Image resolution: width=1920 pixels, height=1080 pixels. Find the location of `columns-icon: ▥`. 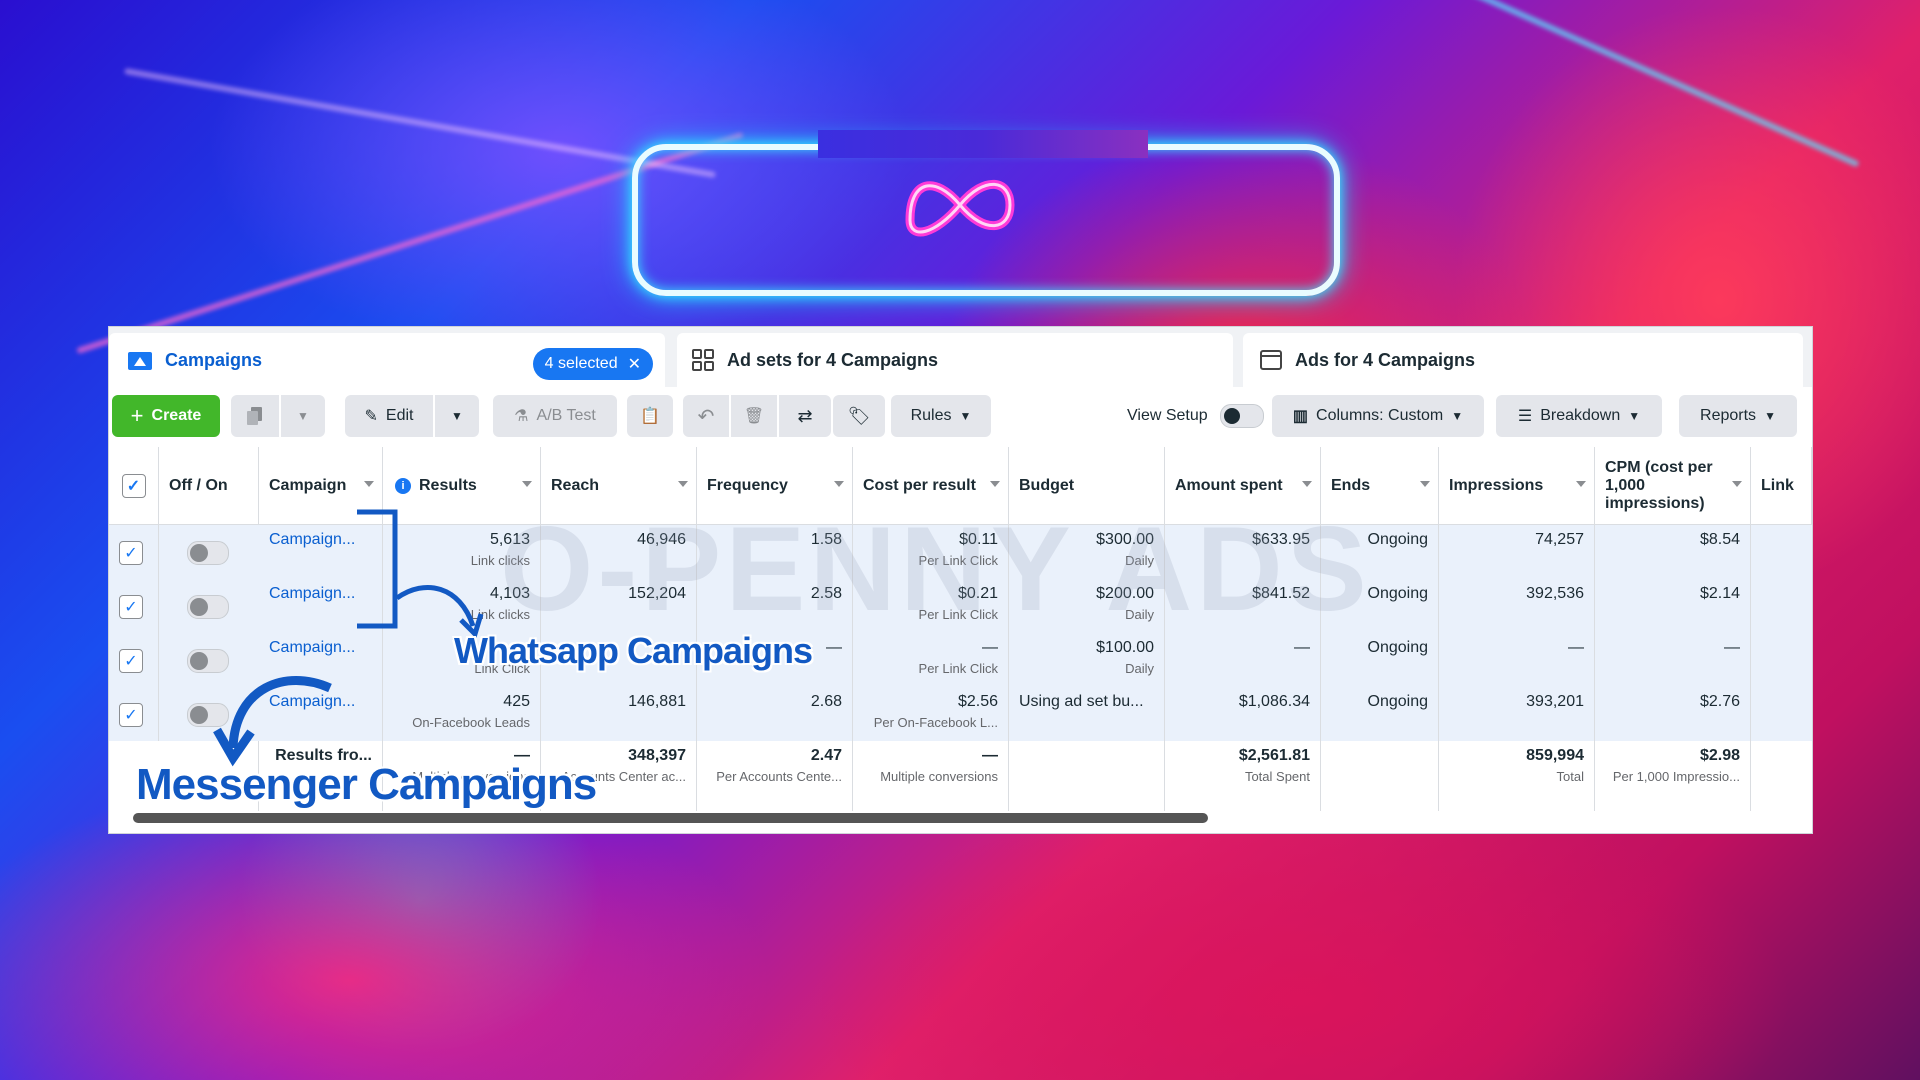

columns-icon: ▥ is located at coordinates (1300, 416).